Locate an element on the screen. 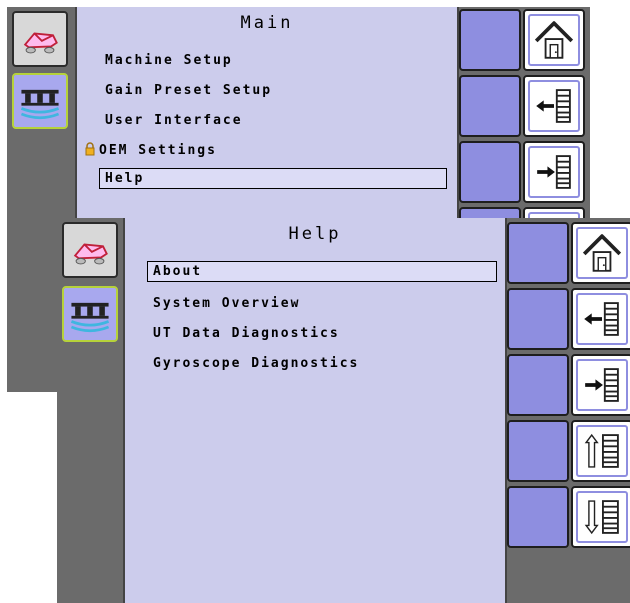 This screenshot has width=630, height=603. menu-item-about: About is located at coordinates (322, 271).